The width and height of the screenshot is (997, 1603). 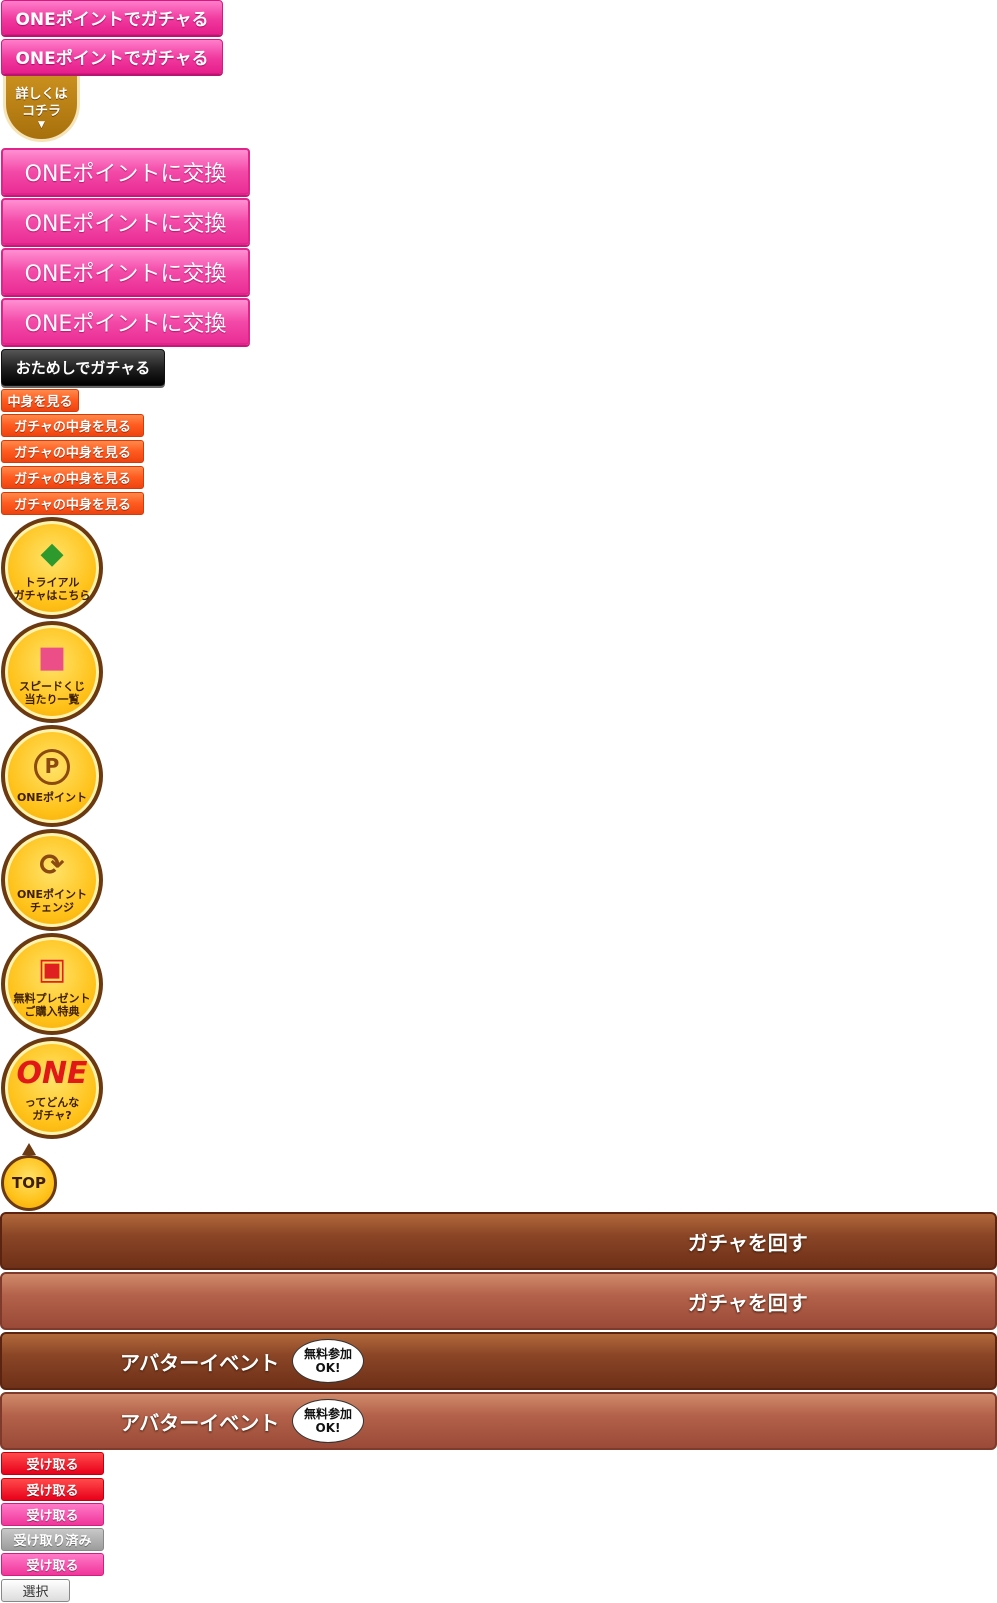 I want to click on details-badge-line2: コチラ, so click(x=41, y=111).